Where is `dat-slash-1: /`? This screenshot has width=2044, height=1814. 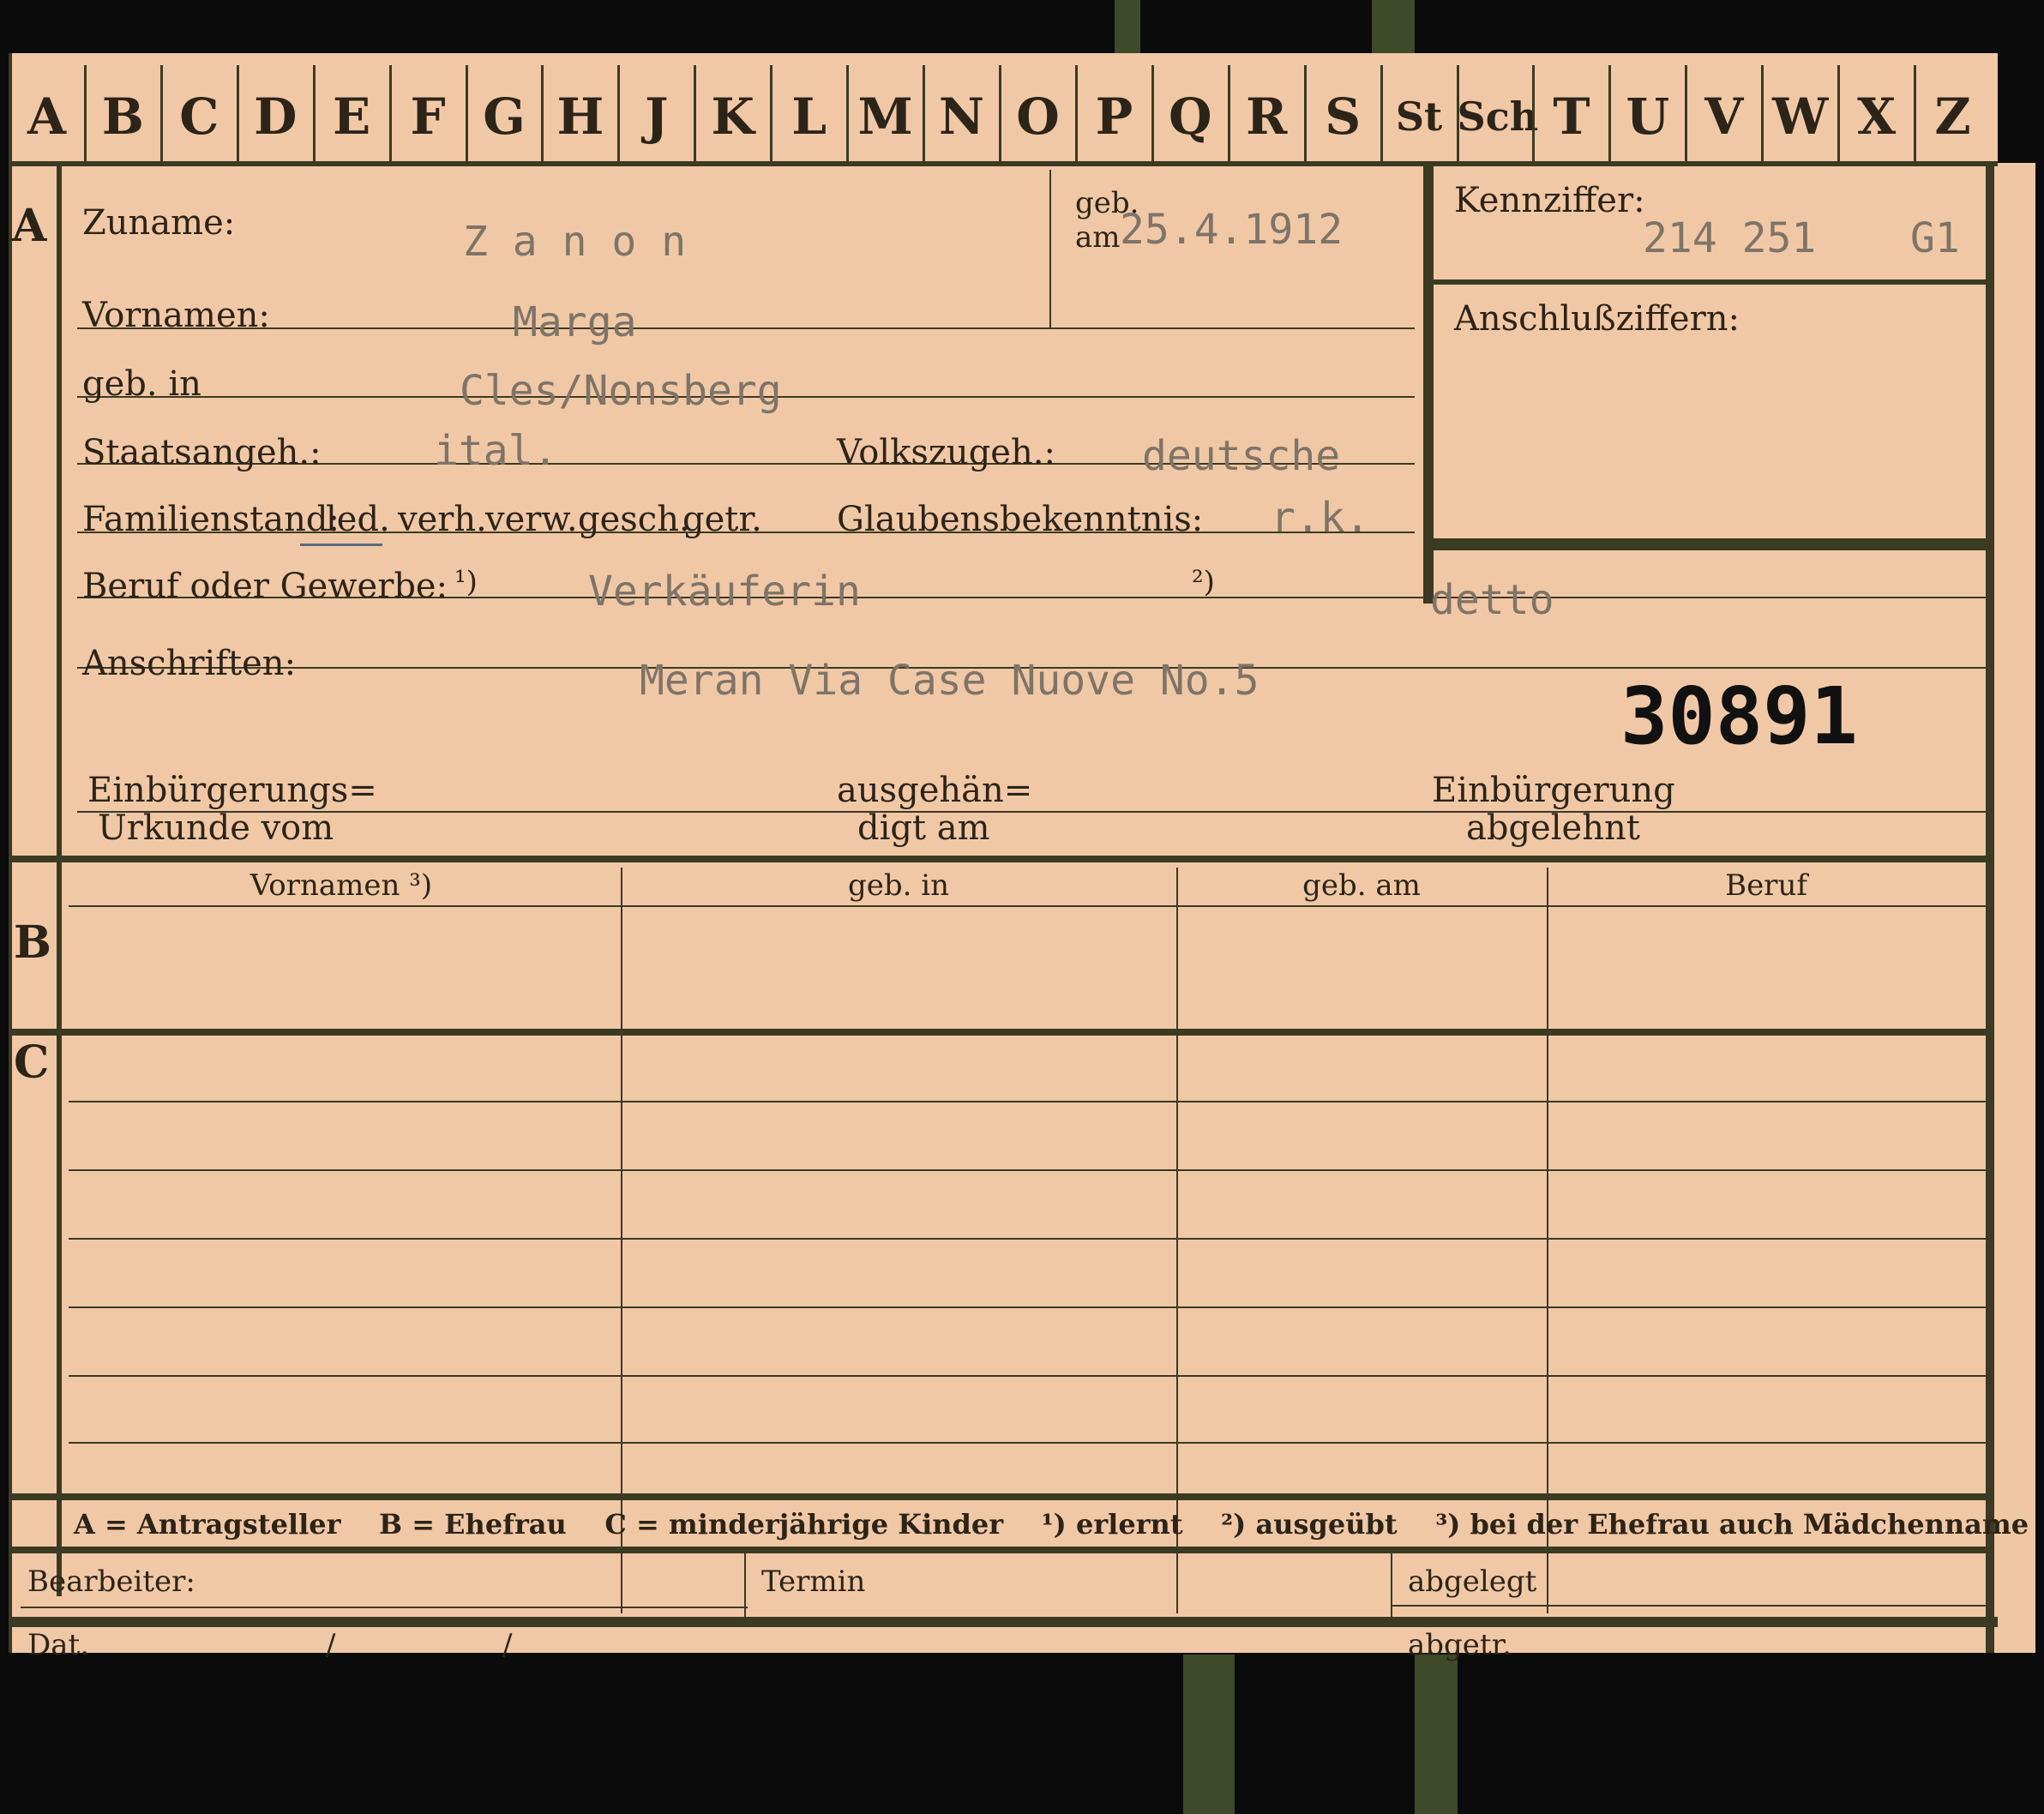
dat-slash-1: / is located at coordinates (331, 1645).